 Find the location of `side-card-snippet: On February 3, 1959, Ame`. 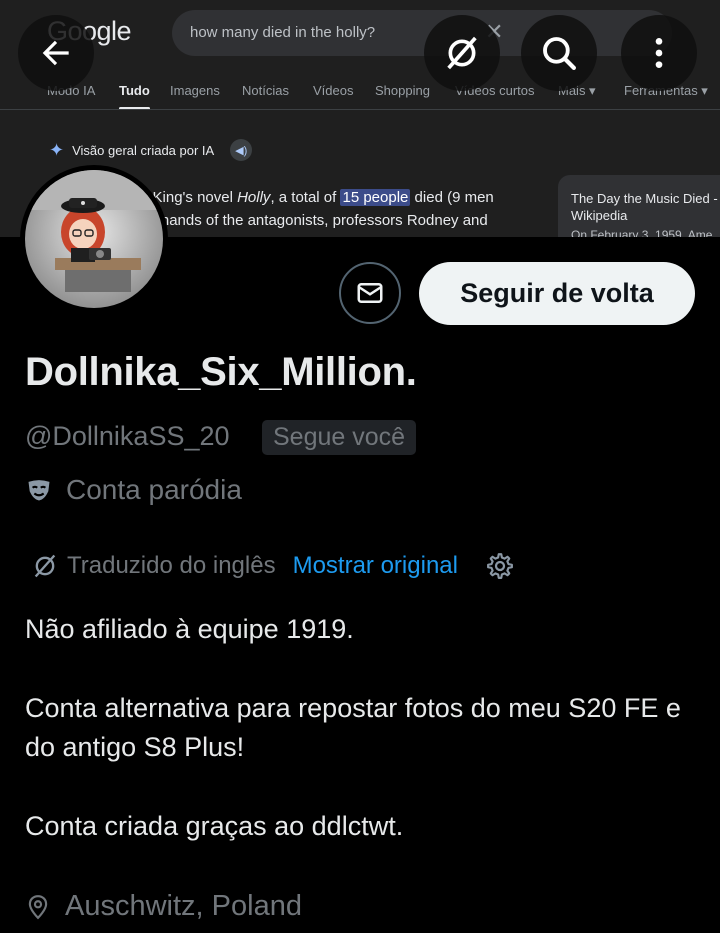

side-card-snippet: On February 3, 1959, Ame is located at coordinates (642, 232).